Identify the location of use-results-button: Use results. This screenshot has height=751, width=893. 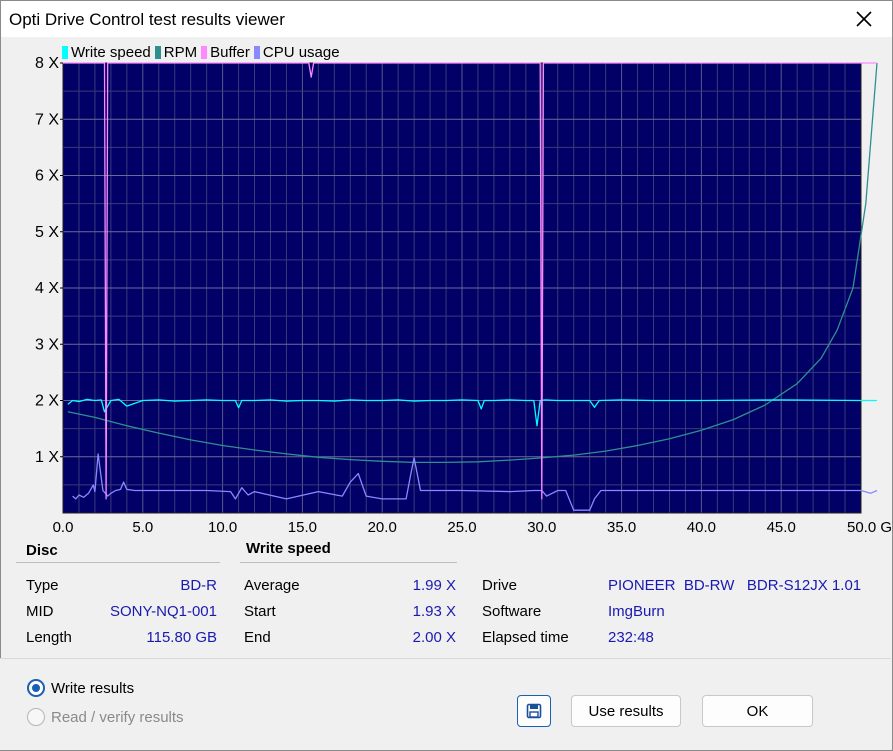
(626, 711).